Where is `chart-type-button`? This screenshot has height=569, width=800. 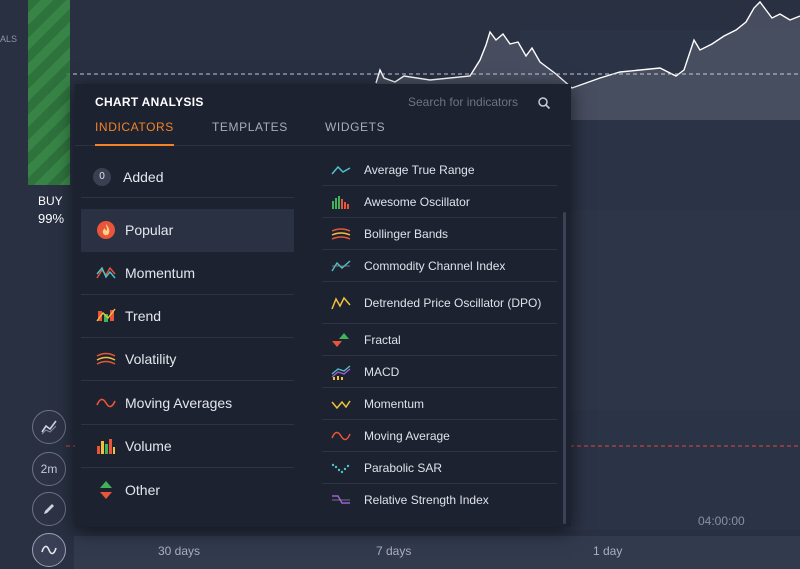 chart-type-button is located at coordinates (49, 427).